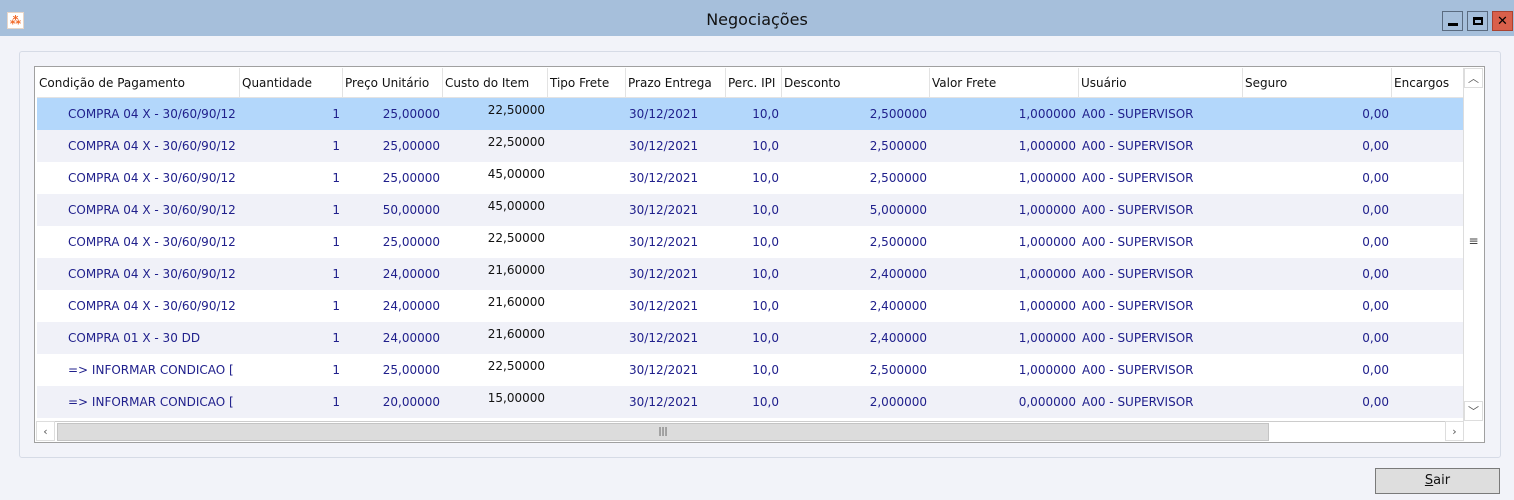  I want to click on cell-desc: 5,000000, so click(898, 210).